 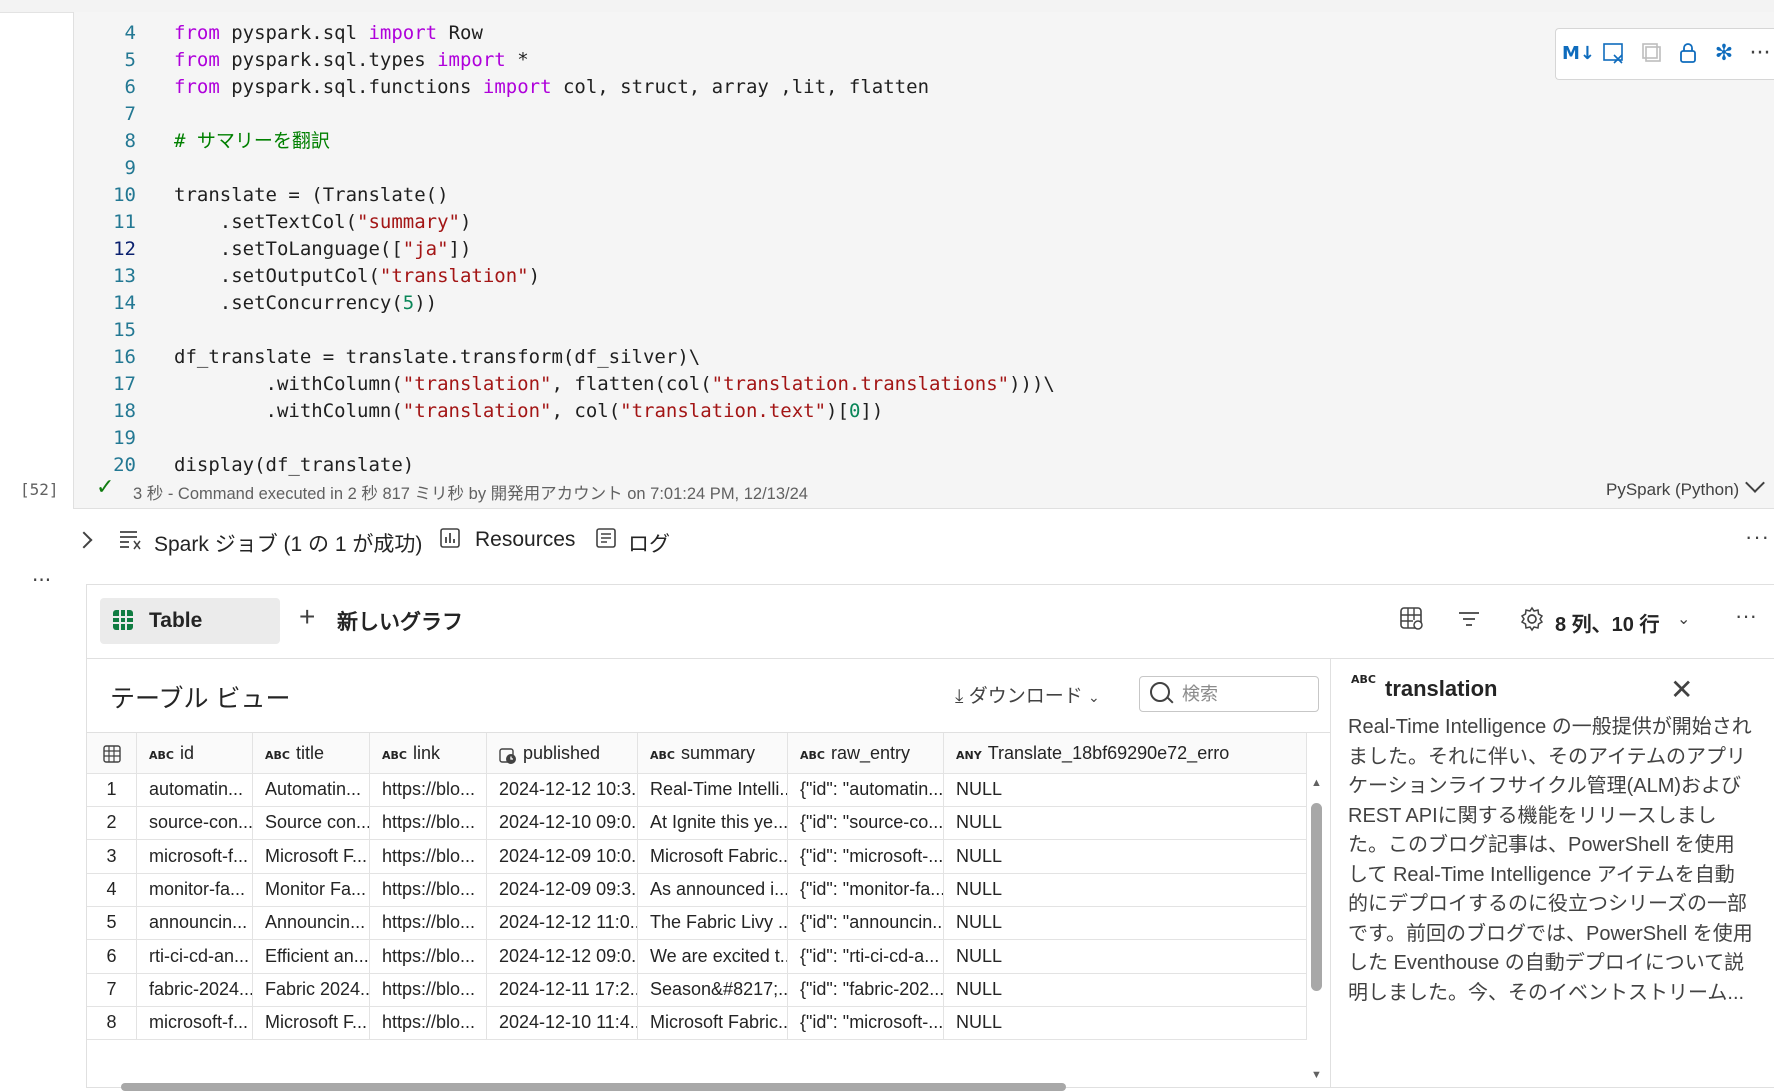 I want to click on code-line: 20 display(df_translate), so click(x=824, y=465).